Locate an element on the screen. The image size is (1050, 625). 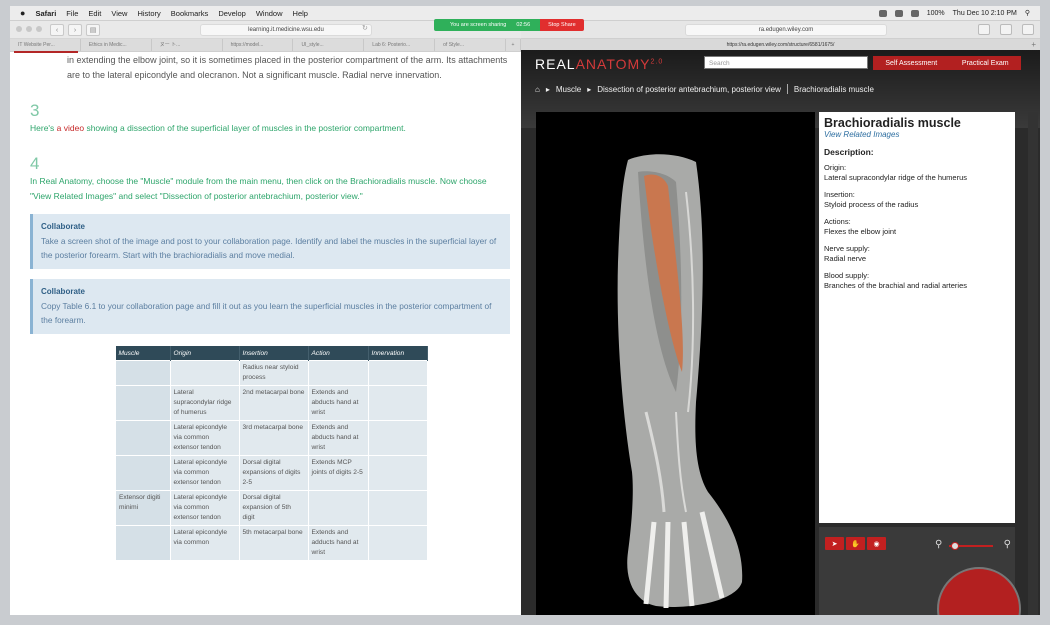
nav-buttons: ‹ › ▤ is located at coordinates (75, 30).